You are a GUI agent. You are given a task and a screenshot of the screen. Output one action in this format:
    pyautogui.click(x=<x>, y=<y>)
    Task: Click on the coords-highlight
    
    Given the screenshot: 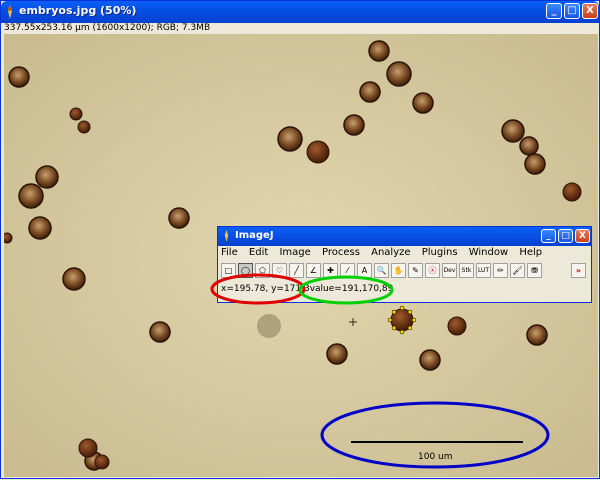 What is the action you would take?
    pyautogui.click(x=258, y=289)
    